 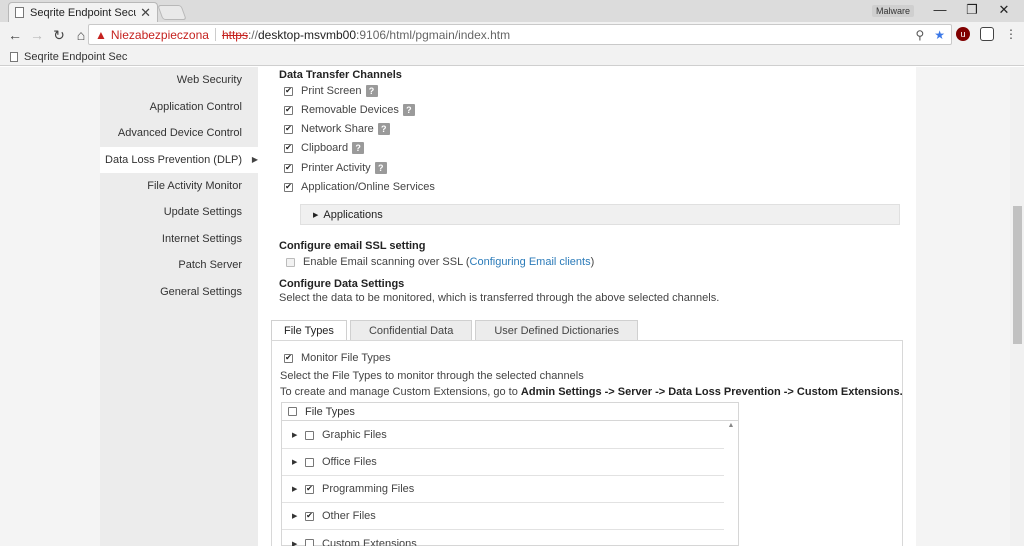 What do you see at coordinates (337, 358) in the screenshot?
I see `monitor-file-types-option: ✔ Monitor File Types` at bounding box center [337, 358].